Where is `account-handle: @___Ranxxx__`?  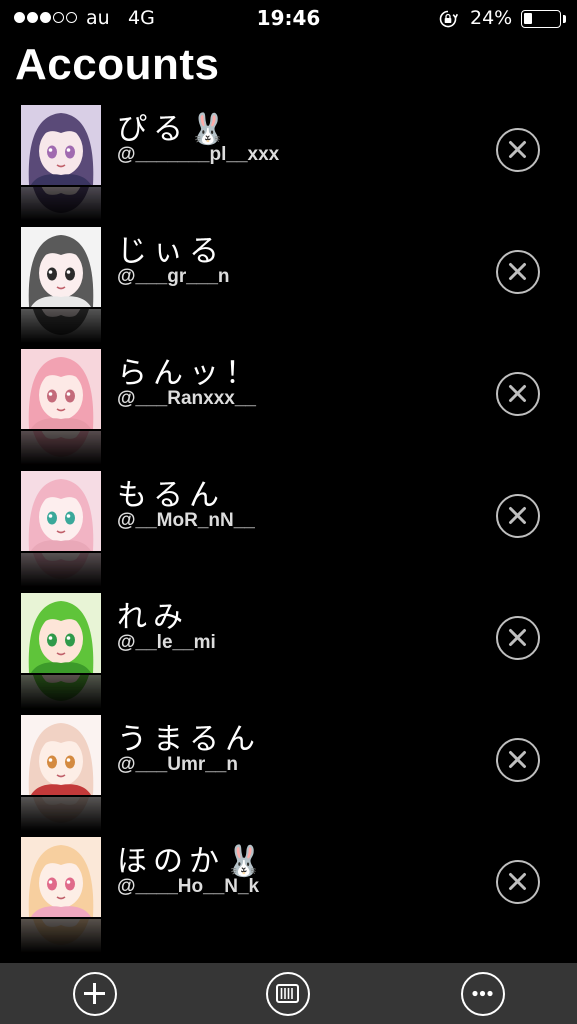 account-handle: @___Ranxxx__ is located at coordinates (186, 398).